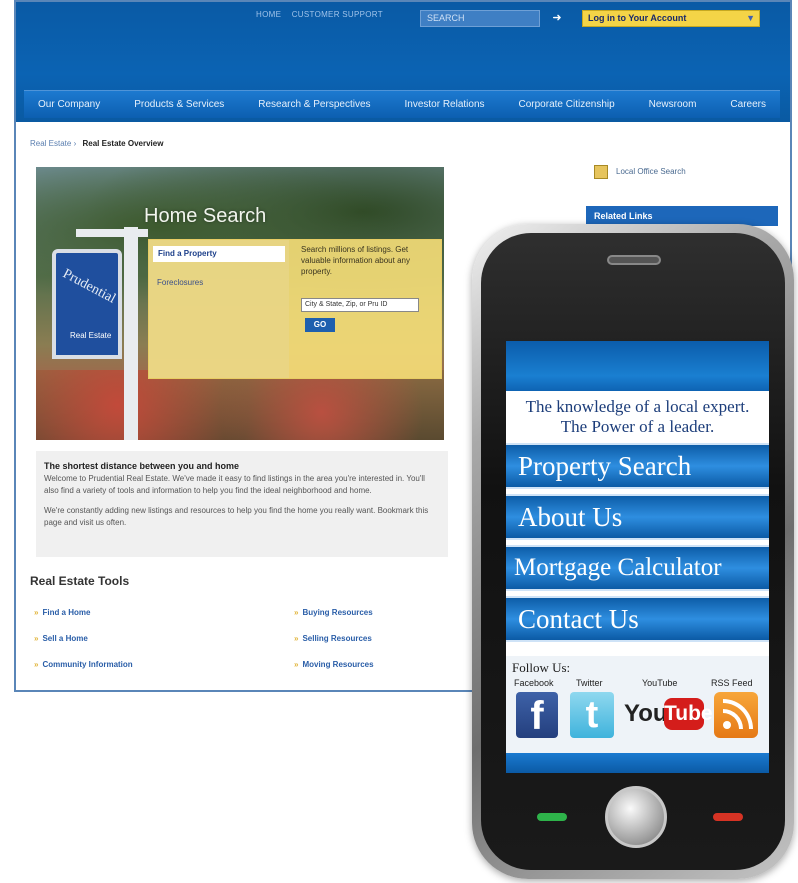 This screenshot has width=798, height=883. Describe the element at coordinates (589, 683) in the screenshot. I see `twitter-label: Twitter` at that location.